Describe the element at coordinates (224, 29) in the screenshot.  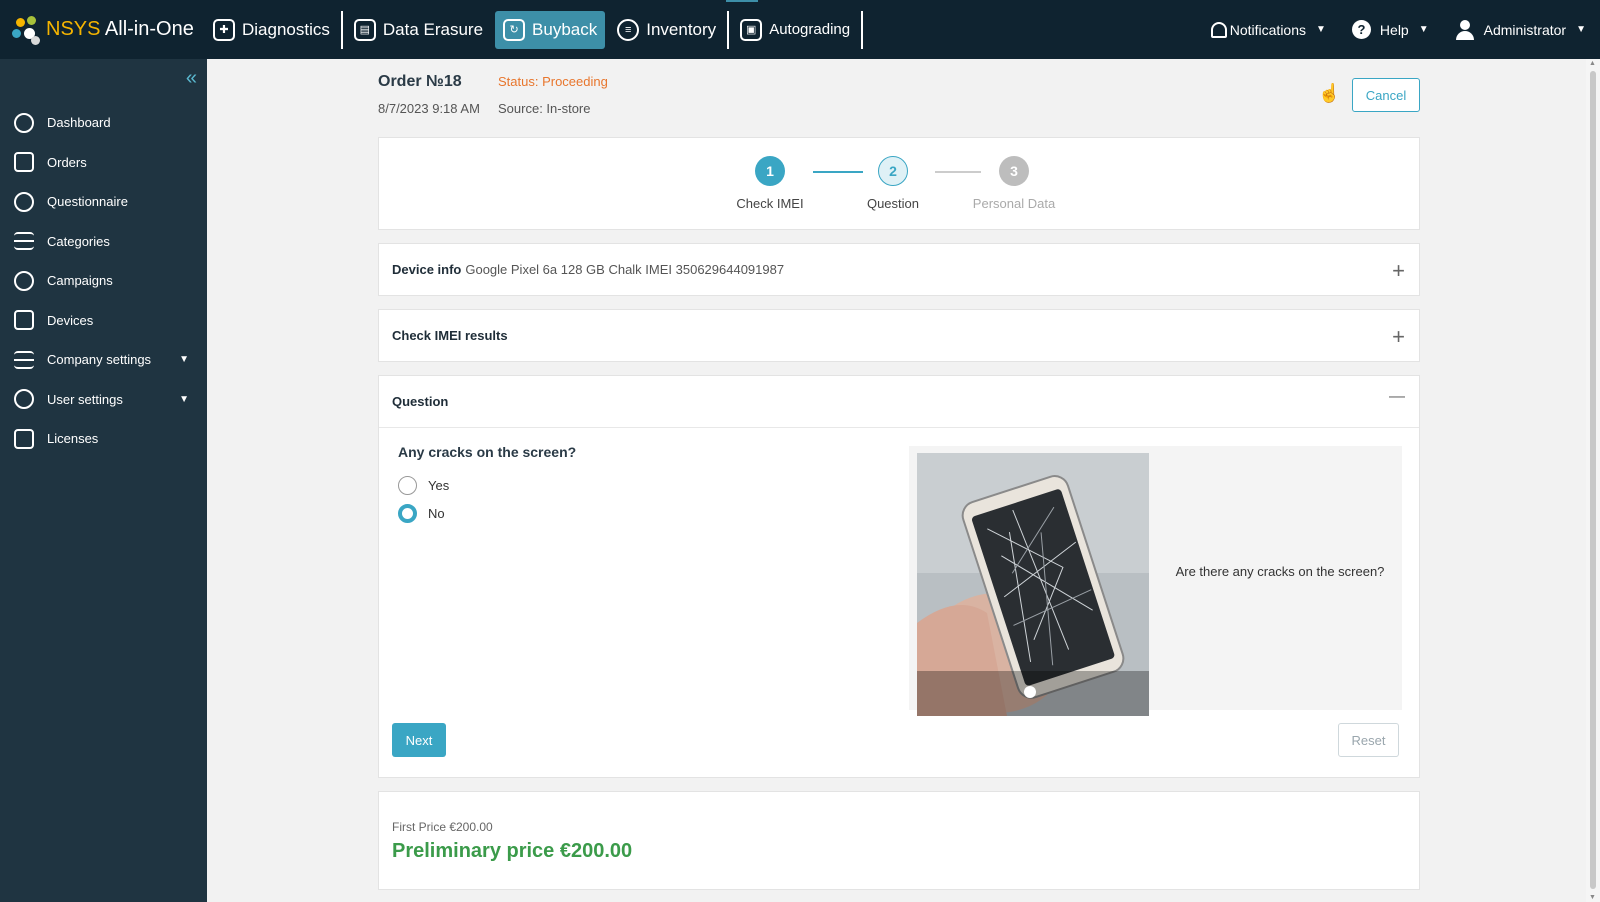
I see `stethoscope-icon: ✚` at that location.